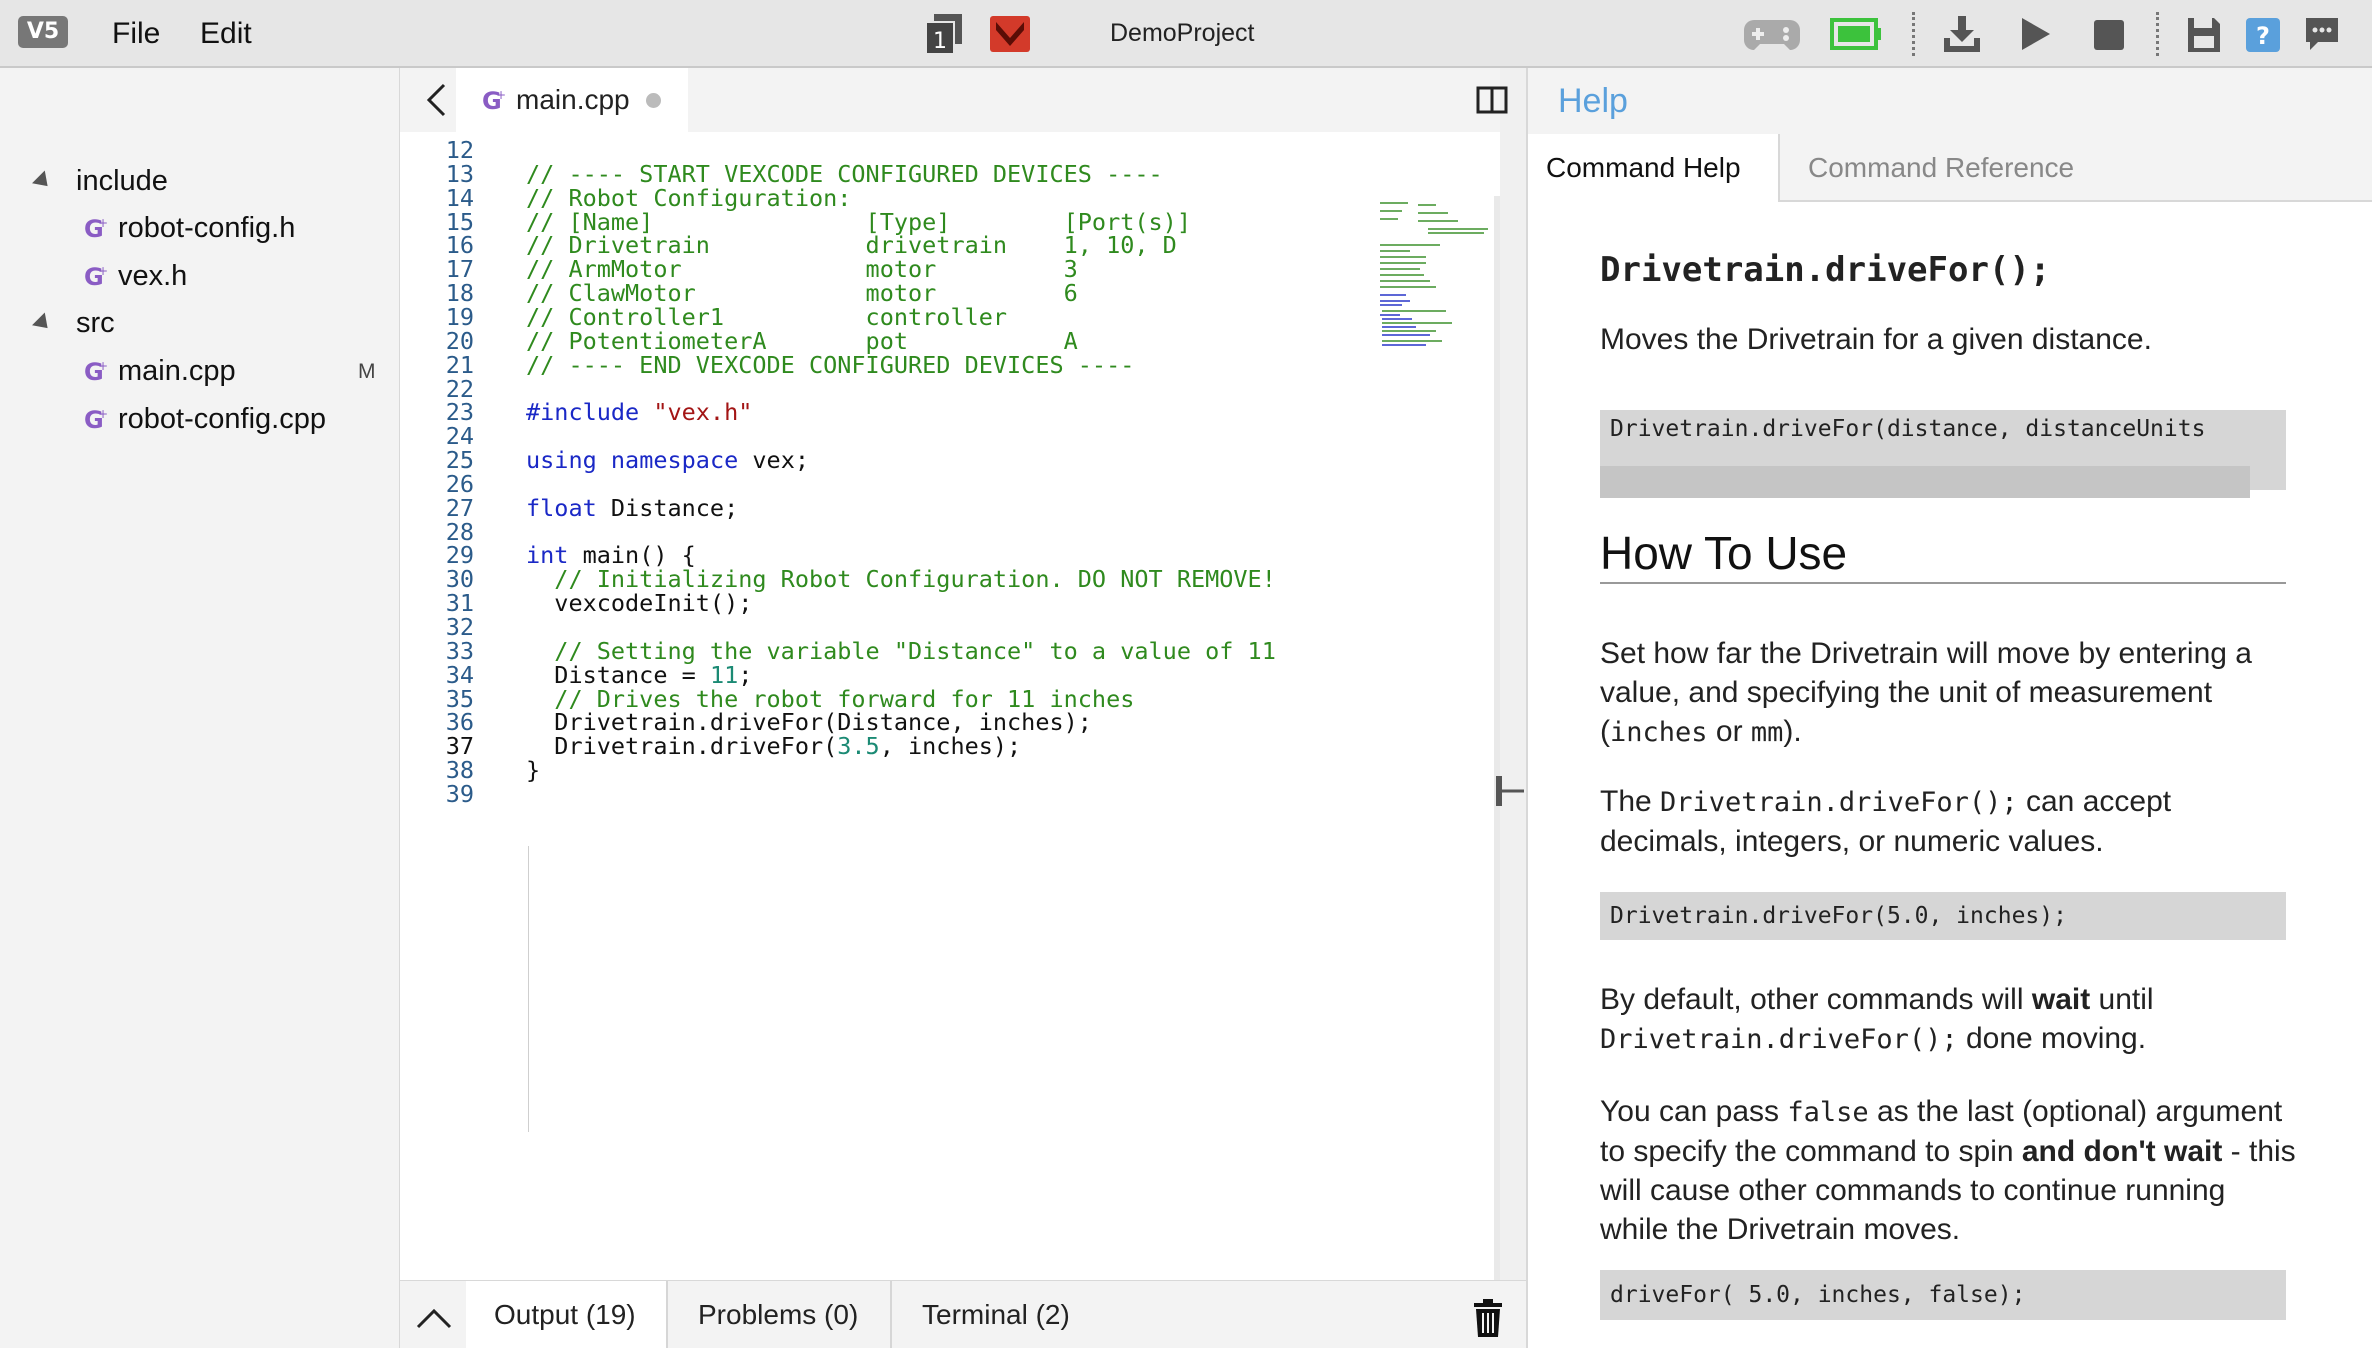  What do you see at coordinates (1838, 916) in the screenshot?
I see `example-code-text: Drivetrain.driveFor(5.0, inches);` at bounding box center [1838, 916].